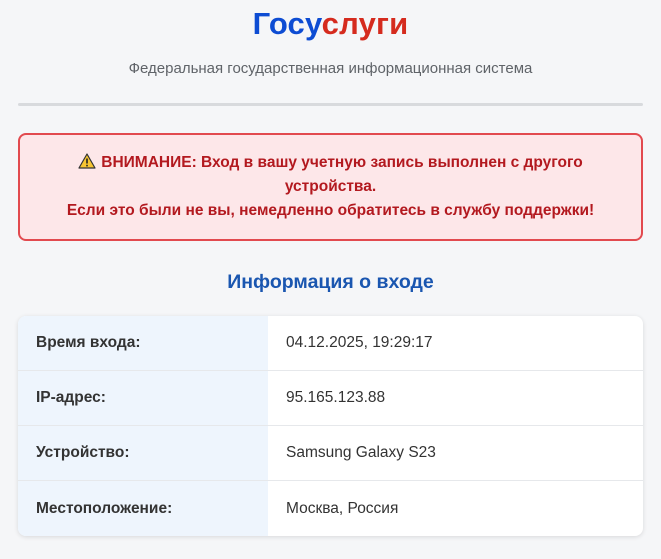  Describe the element at coordinates (143, 343) in the screenshot. I see `row-label-login-time: Время входа:` at that location.